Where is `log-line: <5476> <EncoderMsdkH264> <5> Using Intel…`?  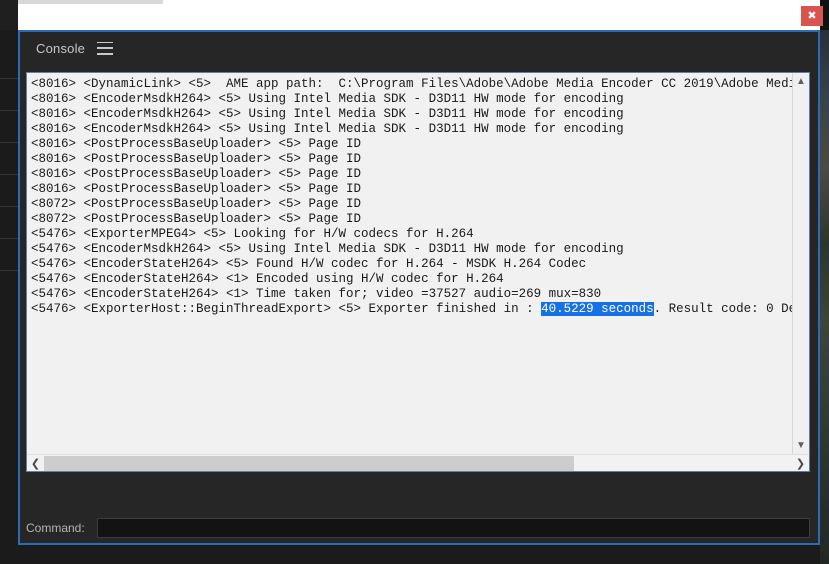
log-line: <5476> <EncoderMsdkH264> <5> Using Intel… is located at coordinates (327, 249).